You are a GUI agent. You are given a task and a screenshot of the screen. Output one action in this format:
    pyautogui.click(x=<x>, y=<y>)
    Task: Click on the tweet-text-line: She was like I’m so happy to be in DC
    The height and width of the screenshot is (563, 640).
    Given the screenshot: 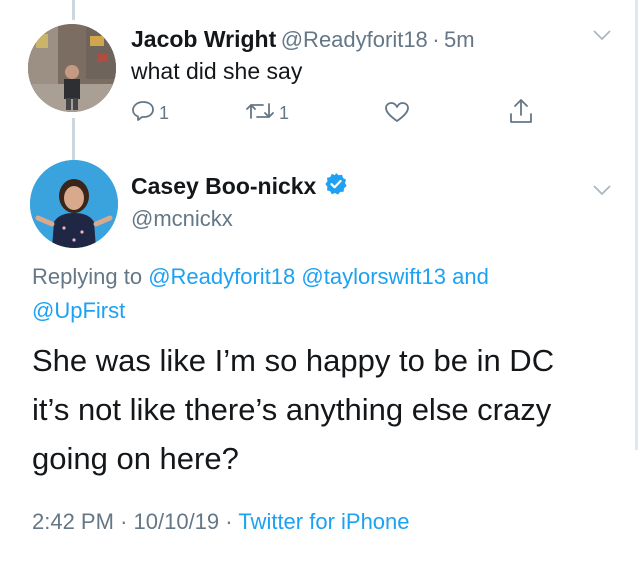 What is the action you would take?
    pyautogui.click(x=293, y=360)
    